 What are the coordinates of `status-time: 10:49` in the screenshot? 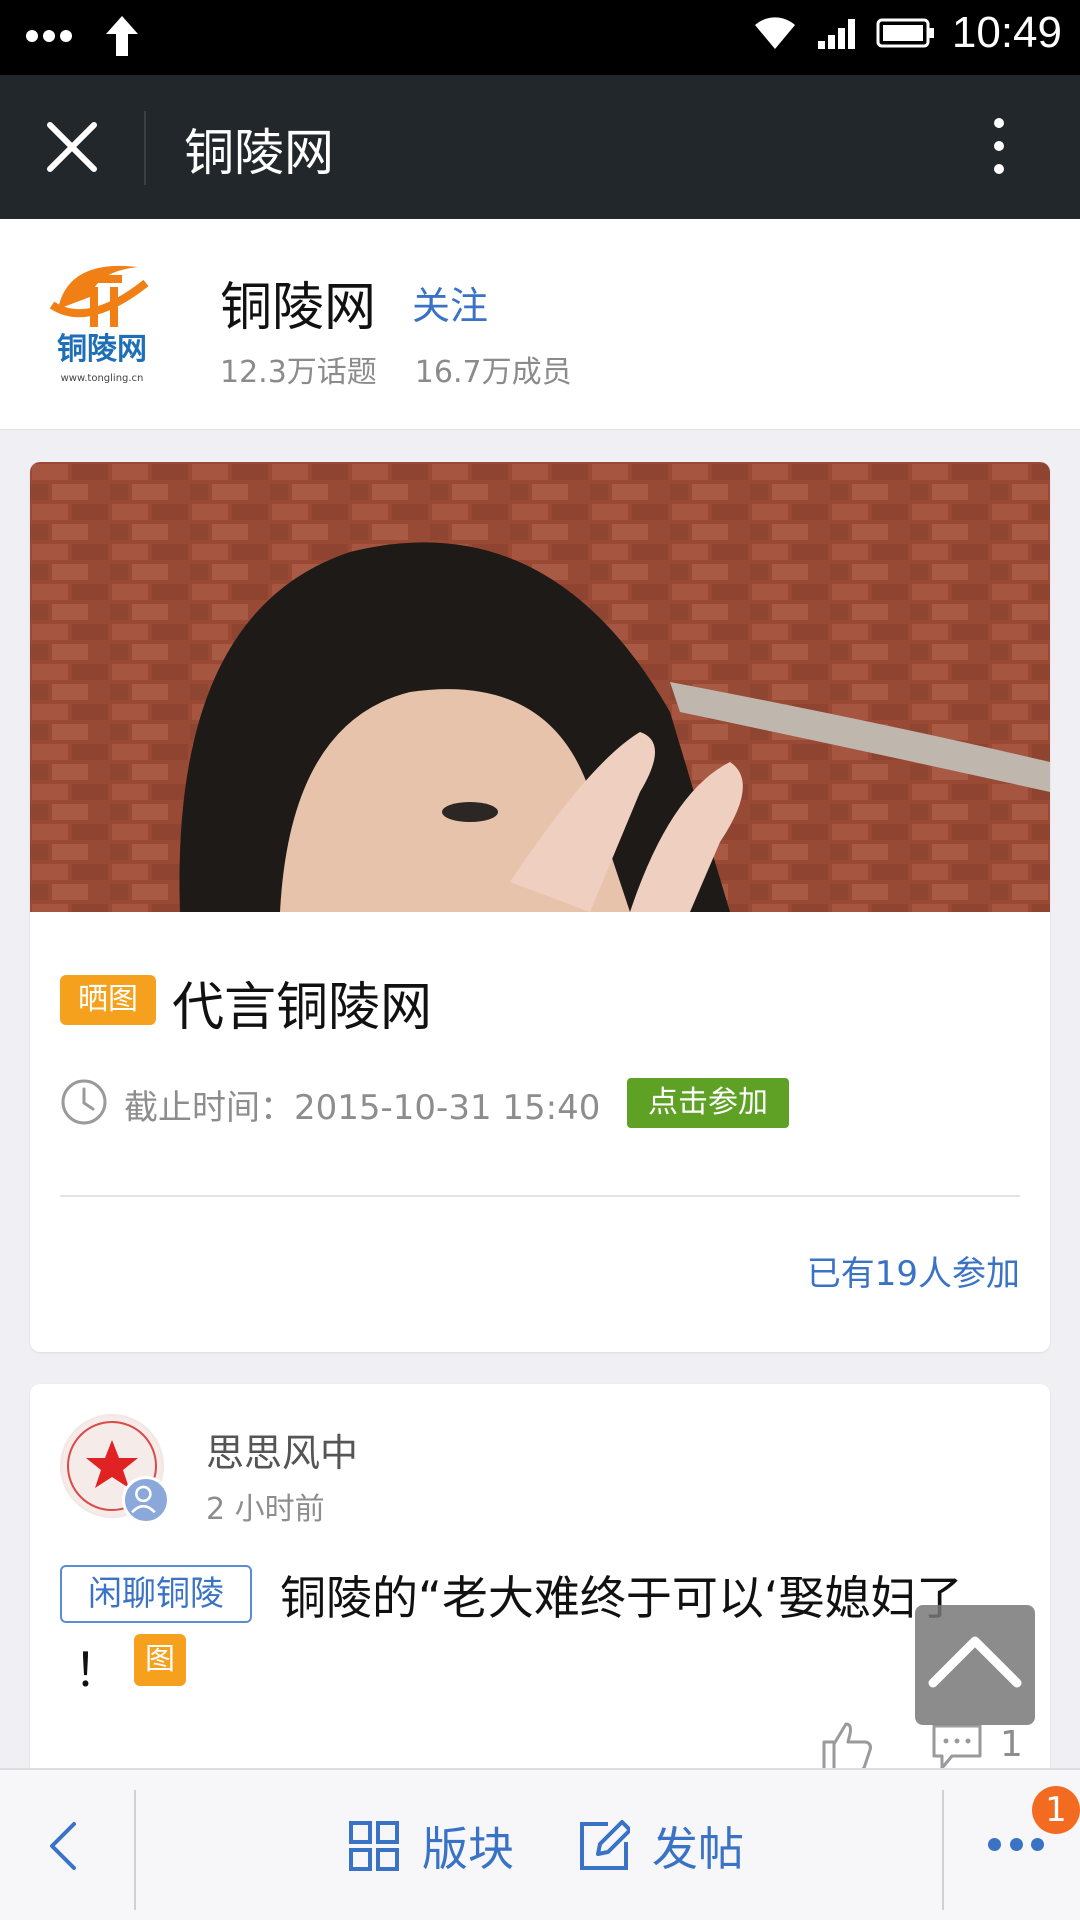 It's located at (1006, 32).